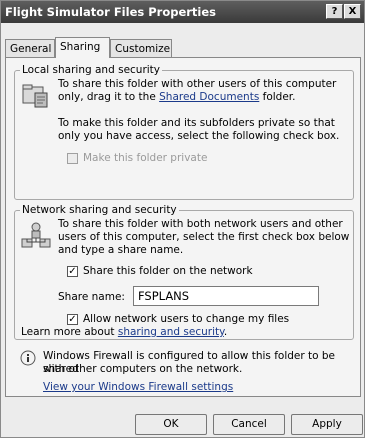 The height and width of the screenshot is (438, 365). What do you see at coordinates (171, 424) in the screenshot?
I see `ok-button: OK` at bounding box center [171, 424].